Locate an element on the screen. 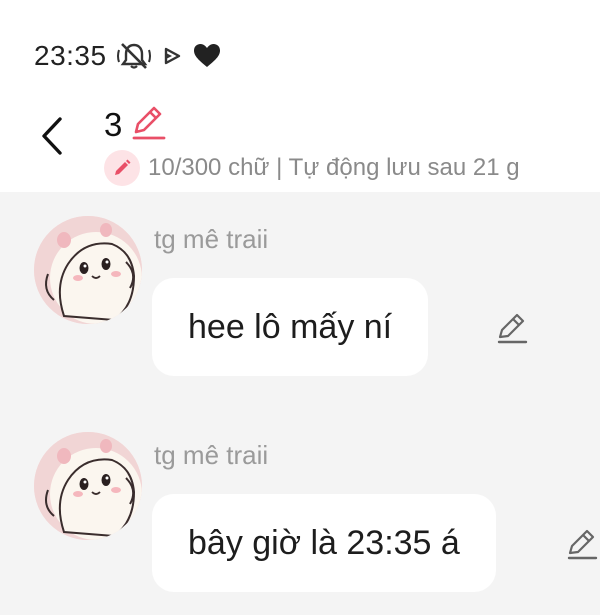 The height and width of the screenshot is (615, 600). status-time: 23:35 is located at coordinates (70, 55).